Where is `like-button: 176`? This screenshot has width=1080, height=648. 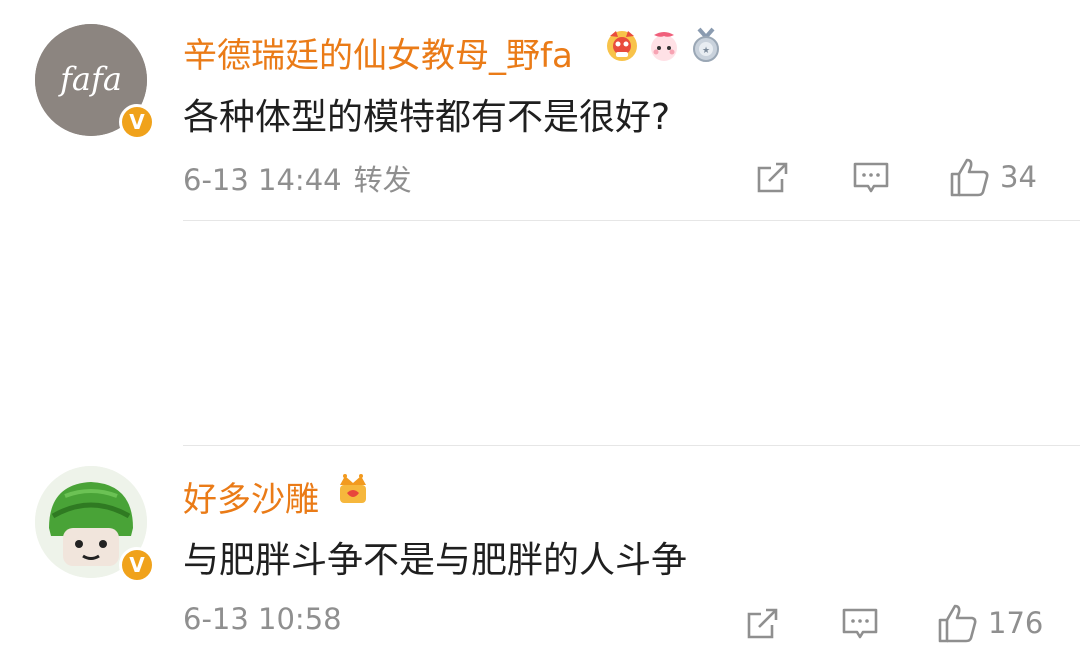 like-button: 176 is located at coordinates (989, 623).